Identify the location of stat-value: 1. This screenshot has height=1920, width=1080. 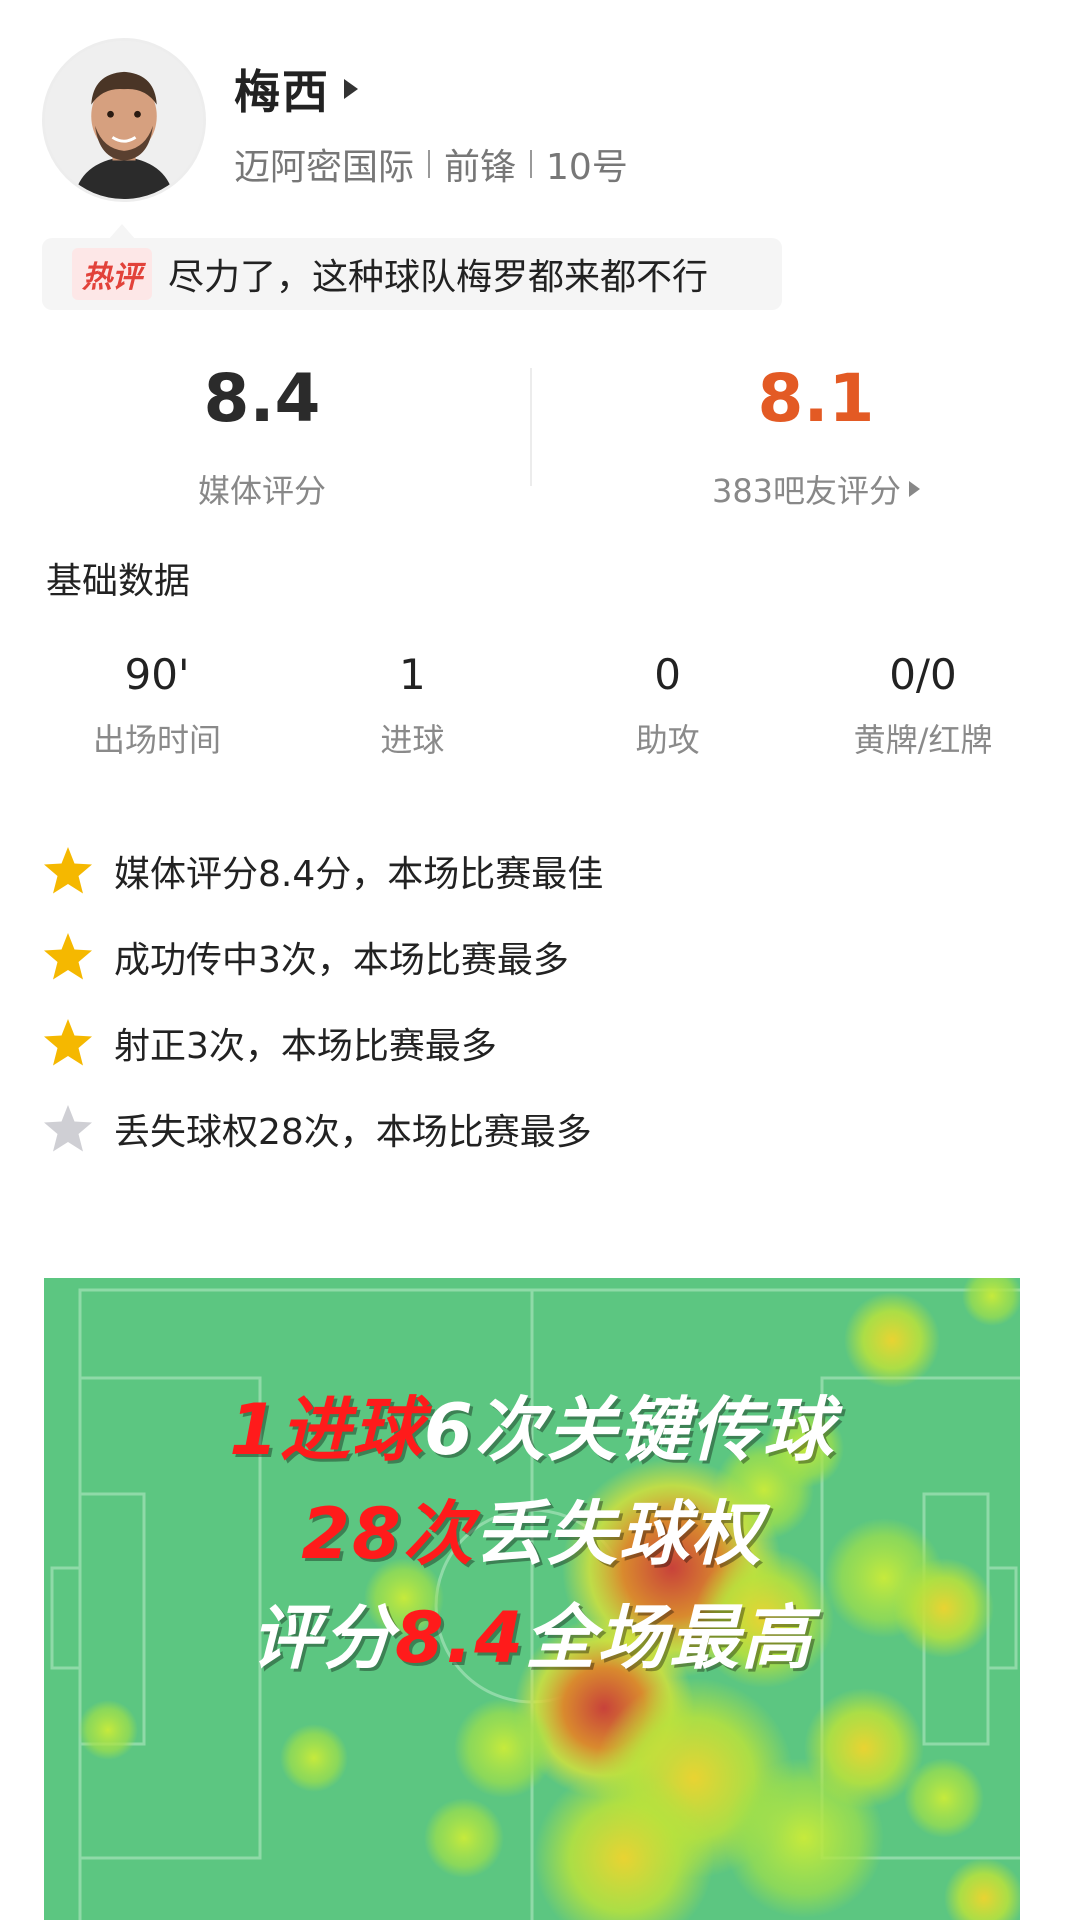
(412, 674).